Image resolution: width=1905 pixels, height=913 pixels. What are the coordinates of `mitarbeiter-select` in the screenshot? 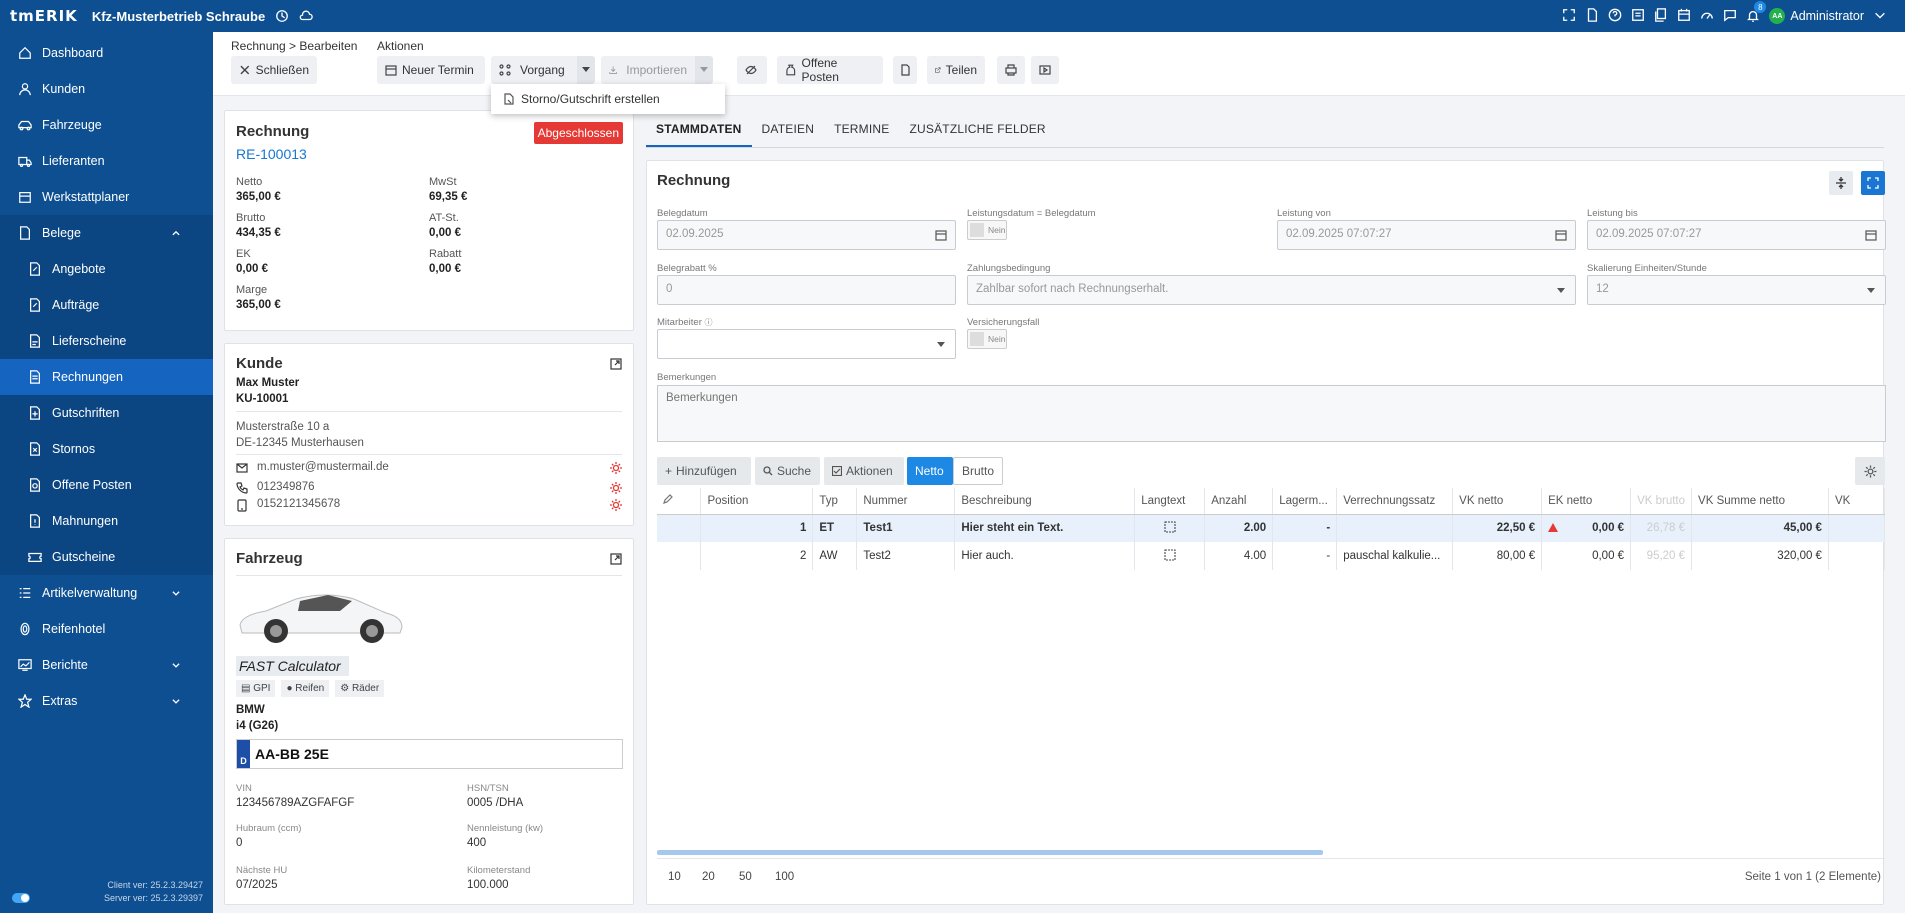 It's located at (806, 344).